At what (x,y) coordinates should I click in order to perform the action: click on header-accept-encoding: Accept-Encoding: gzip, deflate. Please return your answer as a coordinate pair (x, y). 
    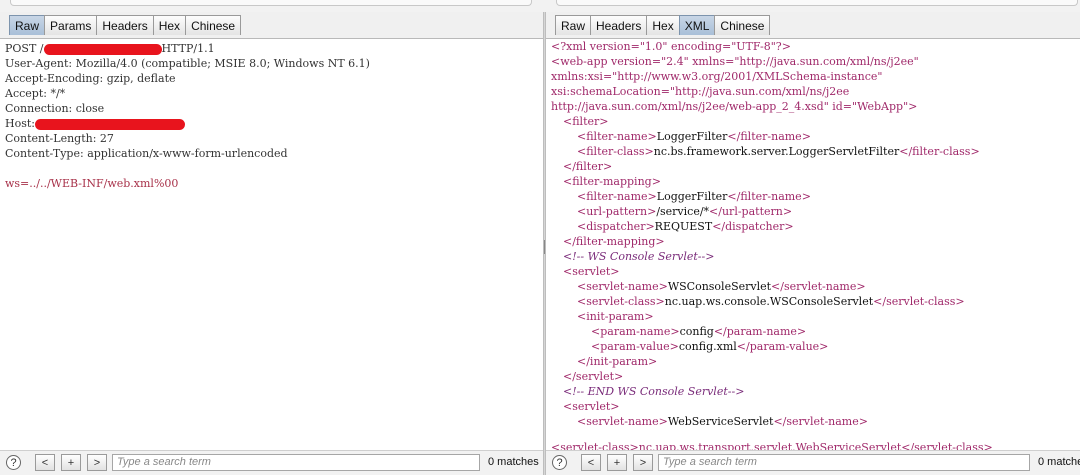
    Looking at the image, I should click on (90, 78).